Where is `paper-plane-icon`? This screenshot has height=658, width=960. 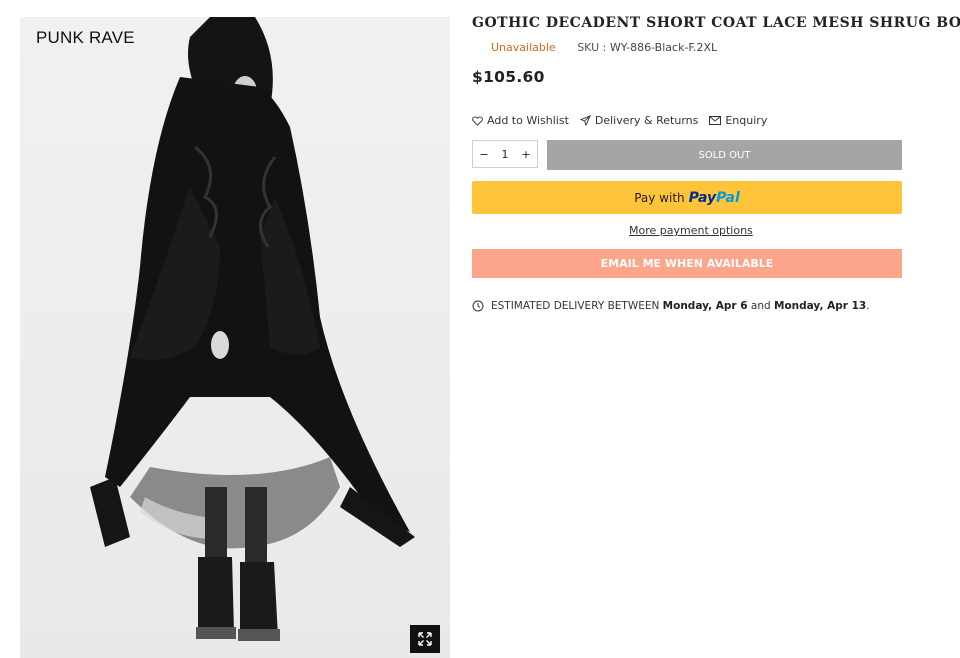 paper-plane-icon is located at coordinates (585, 120).